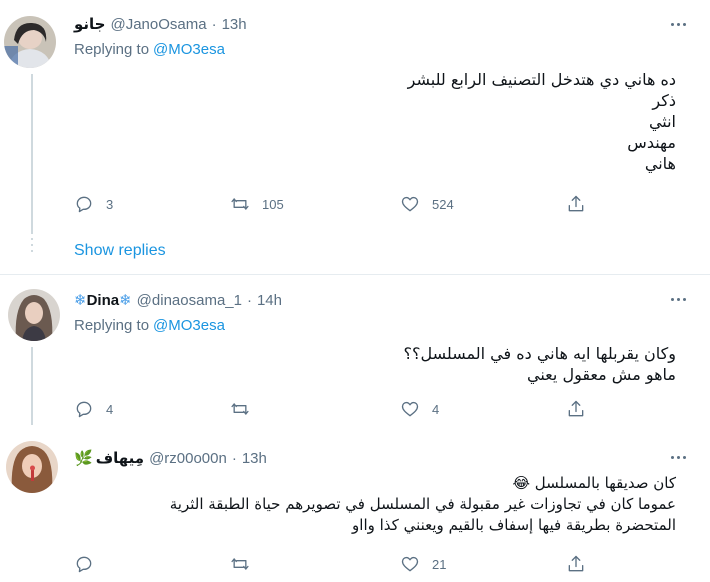  I want to click on tweet-header: ❄ Dina ❄ @dinaosama_1 · 14h, so click(178, 300).